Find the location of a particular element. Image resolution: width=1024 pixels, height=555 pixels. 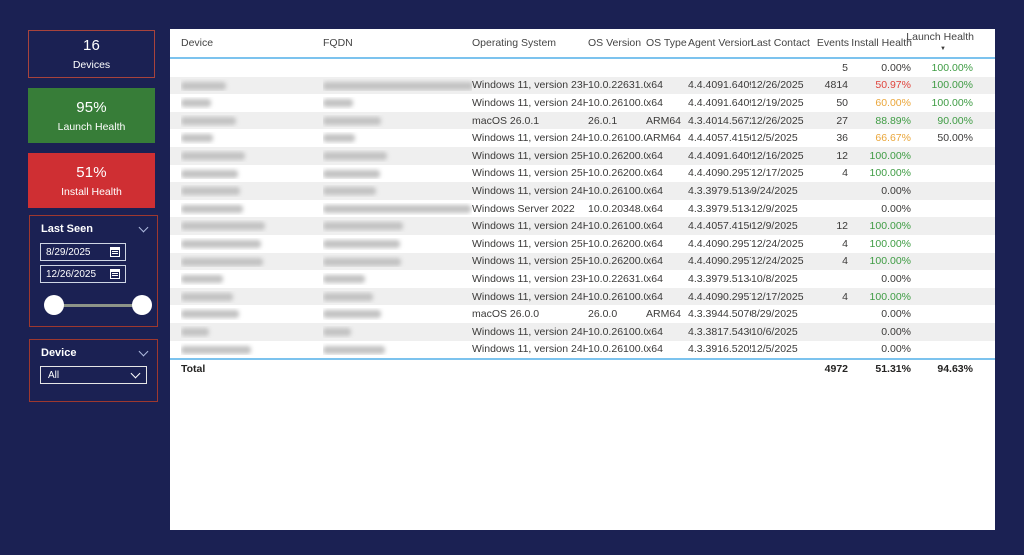

launch-health-label: Launch Health is located at coordinates (91, 126).